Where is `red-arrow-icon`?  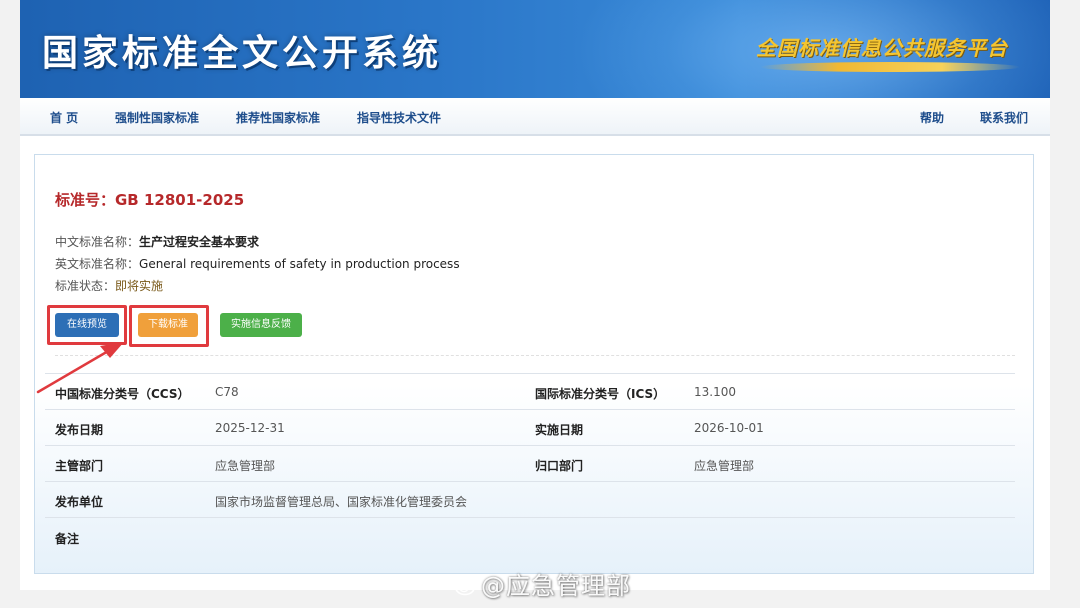 red-arrow-icon is located at coordinates (80, 368).